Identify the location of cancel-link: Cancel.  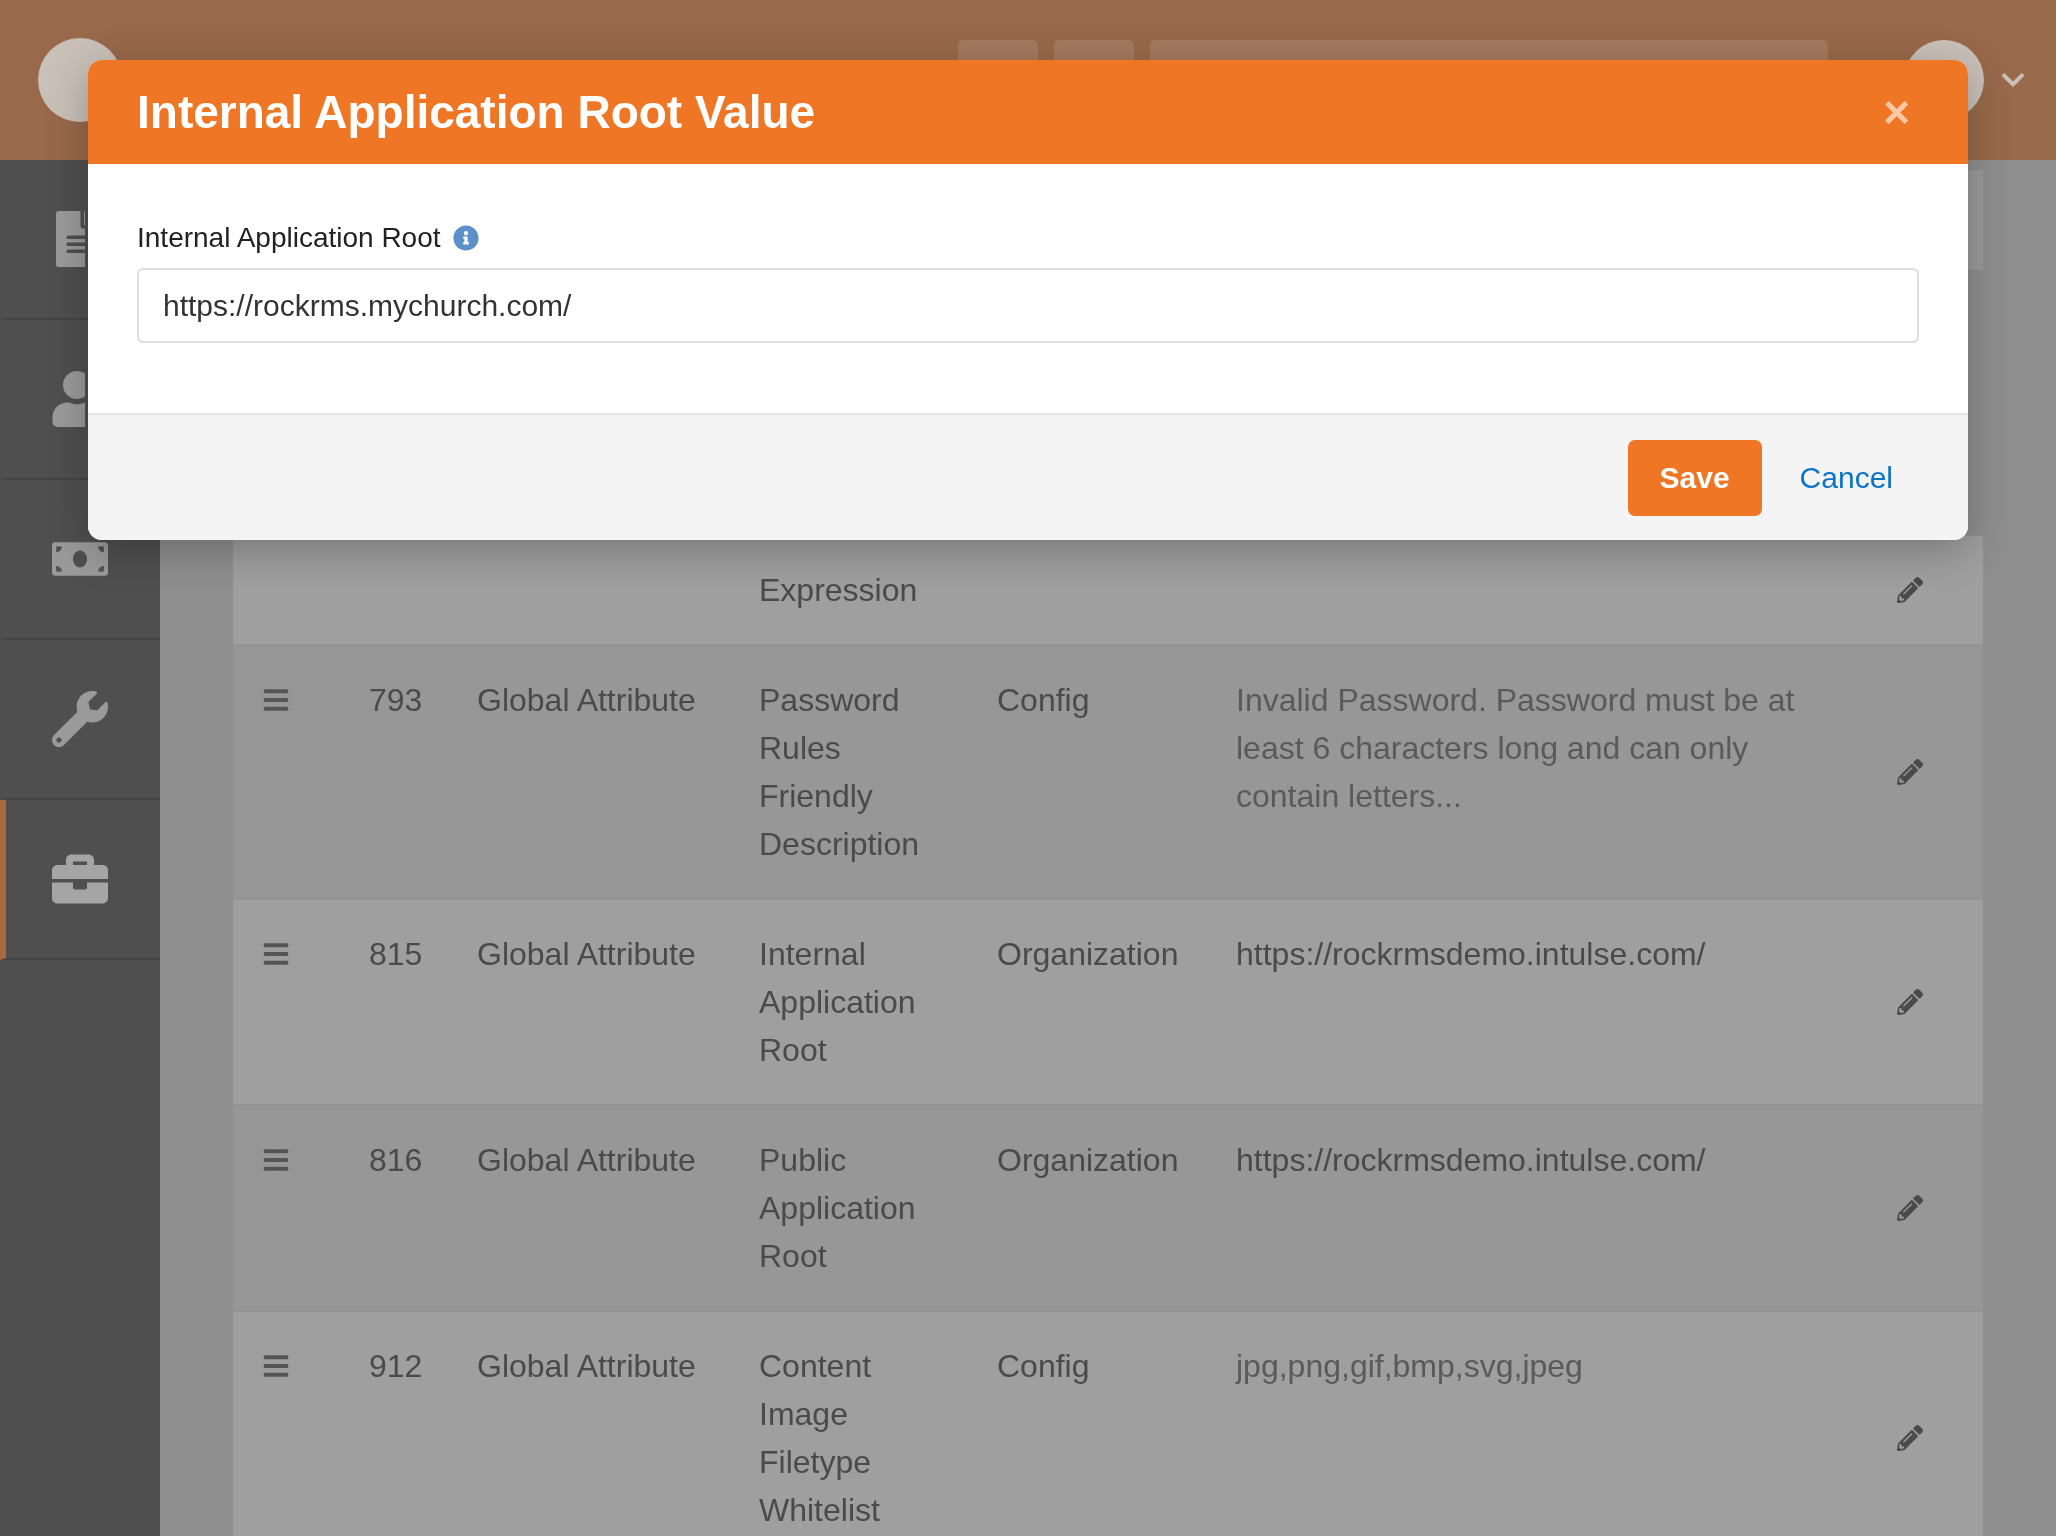
(1846, 477).